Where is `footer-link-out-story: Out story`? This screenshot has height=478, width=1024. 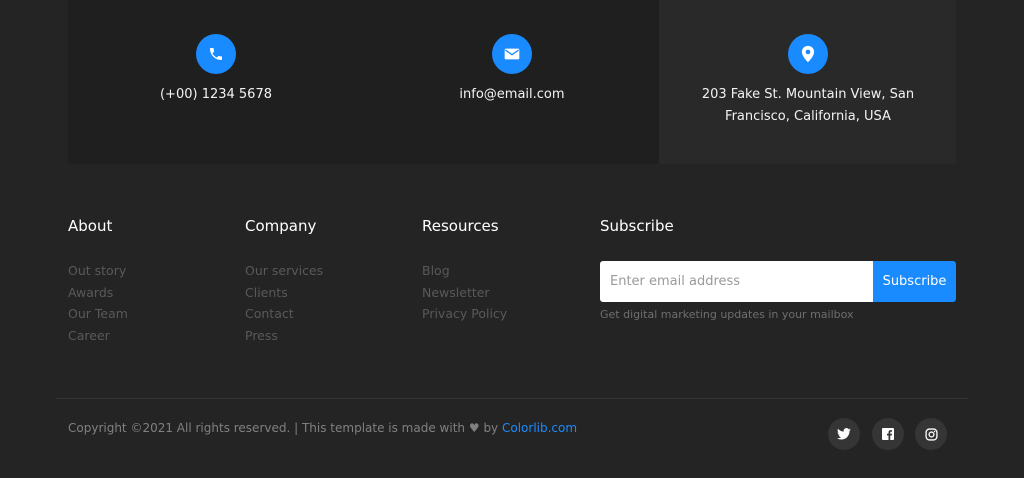 footer-link-out-story: Out story is located at coordinates (97, 270).